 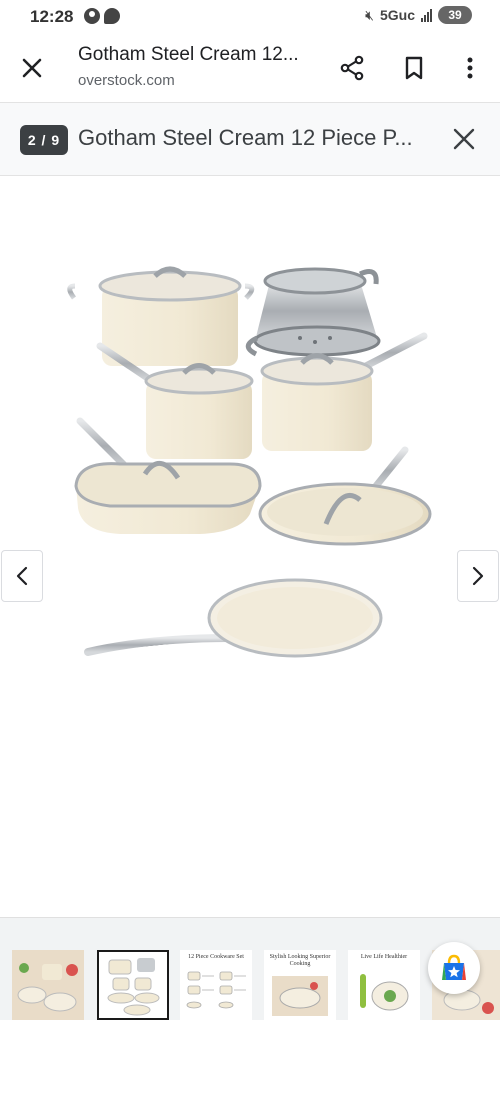 I want to click on chevron-left-icon, so click(x=22, y=576).